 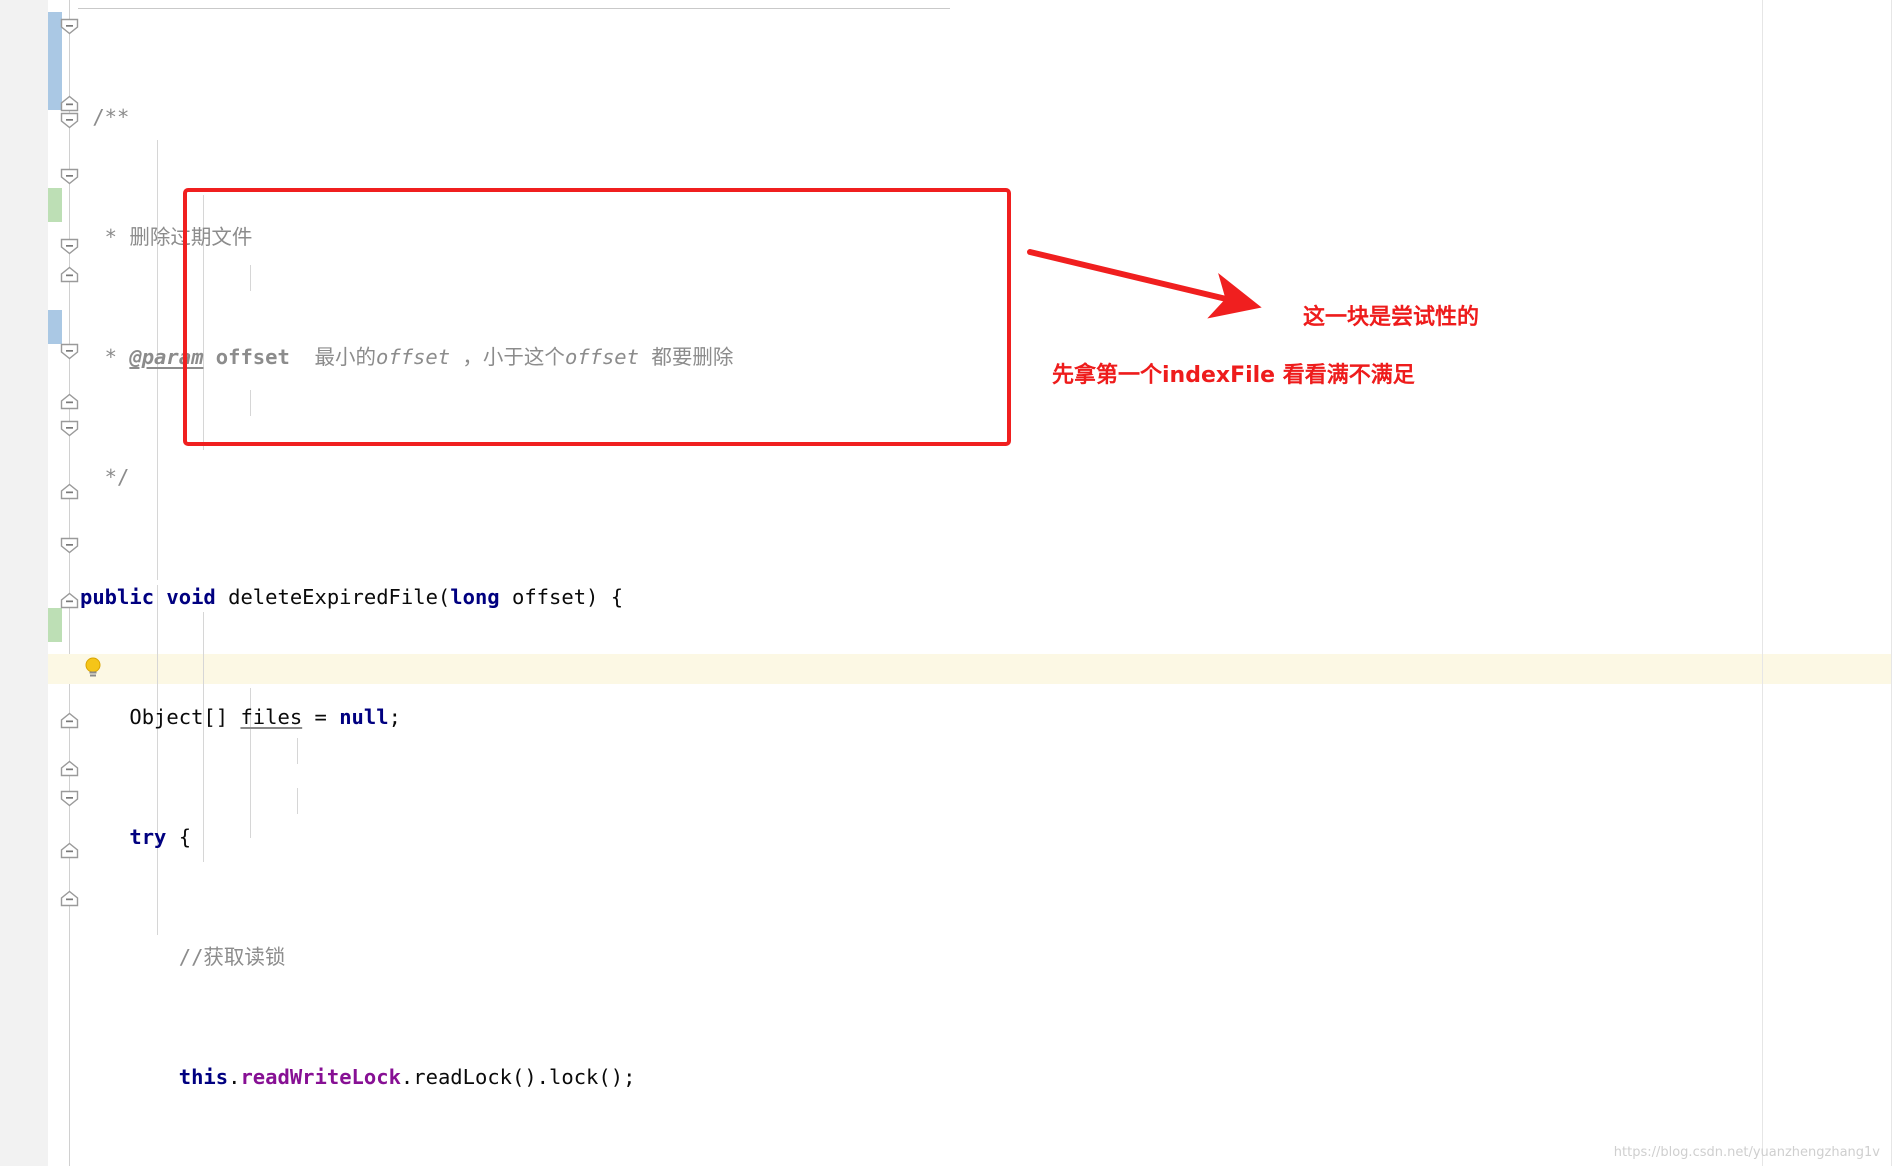 What do you see at coordinates (1391, 317) in the screenshot?
I see `note-tentative: 这一块是尝试性的` at bounding box center [1391, 317].